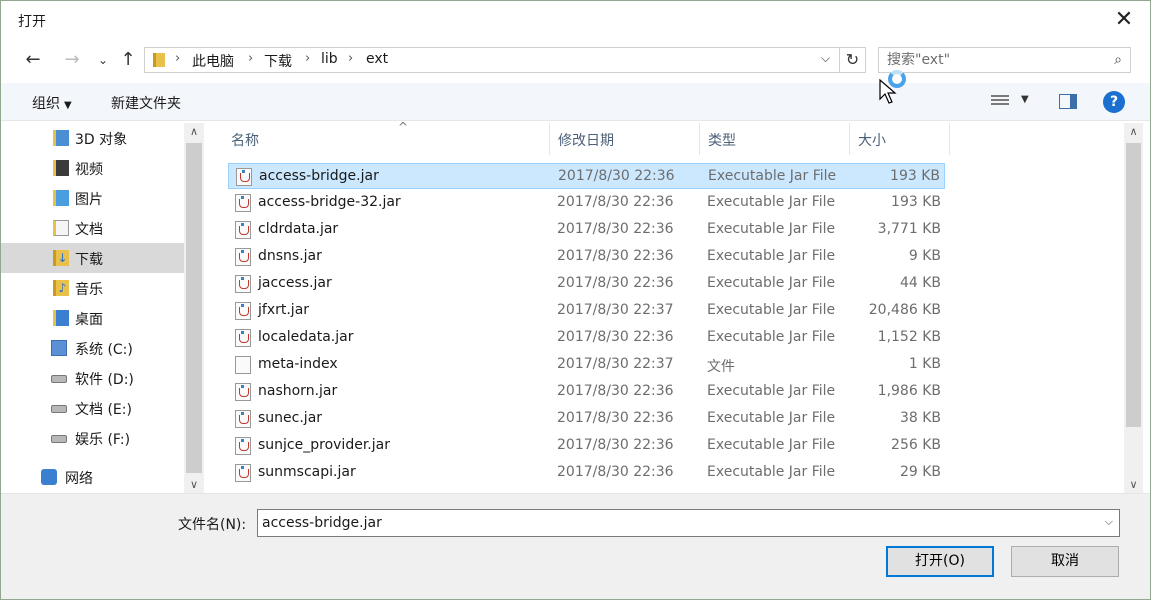 Image resolution: width=1151 pixels, height=600 pixels. I want to click on sidebar-item-label: 软件 (D:), so click(104, 380).